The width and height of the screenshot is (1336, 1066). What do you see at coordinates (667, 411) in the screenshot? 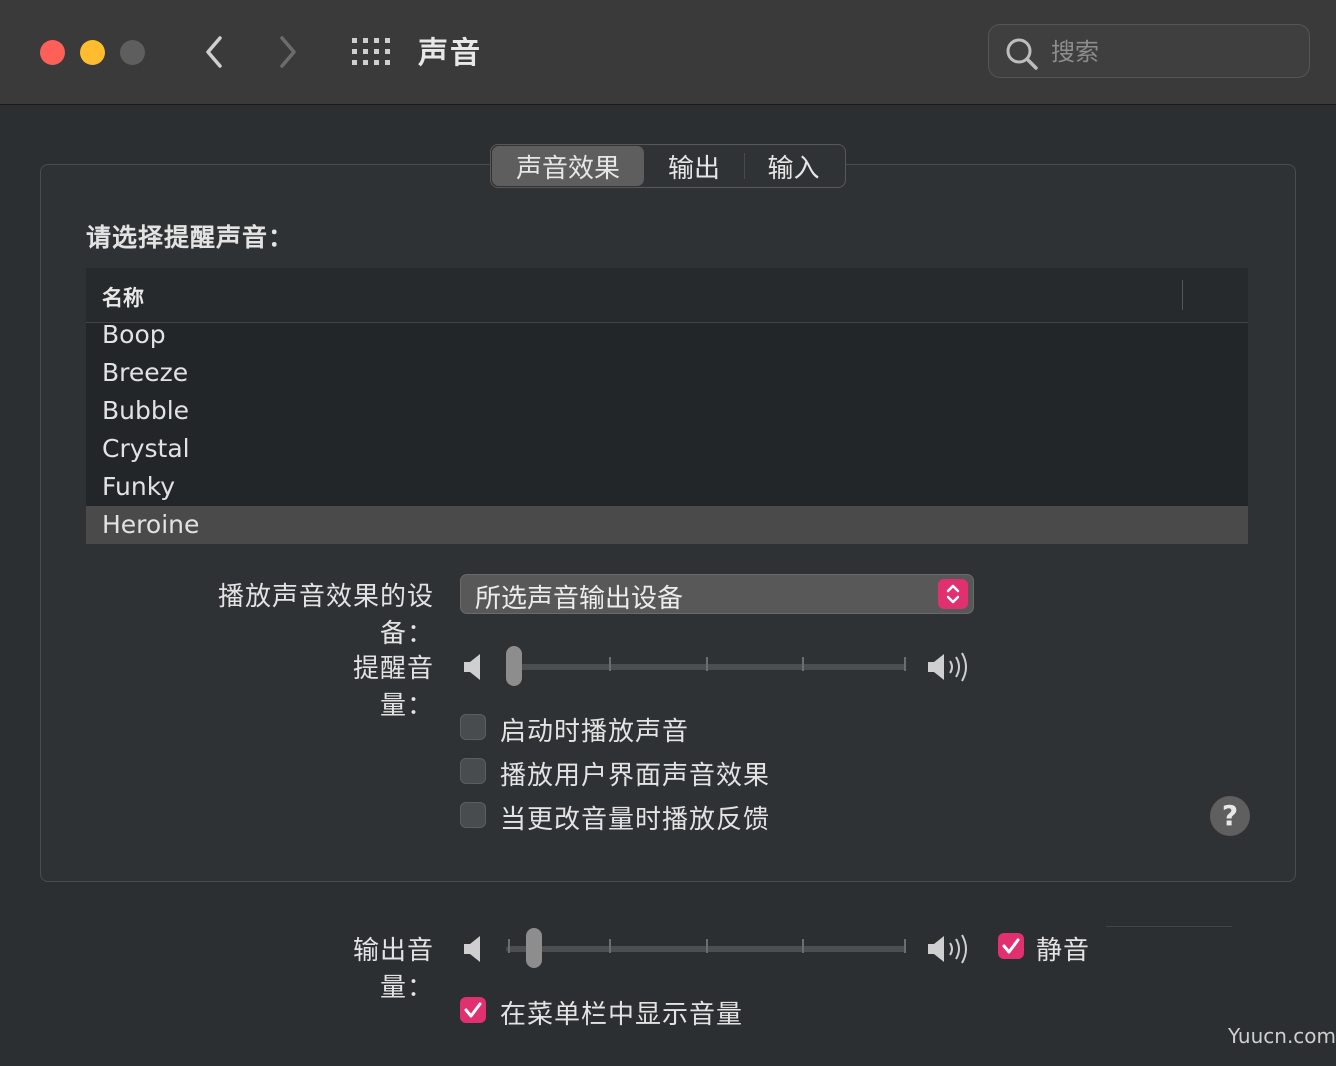
I see `list-item: Bubble` at bounding box center [667, 411].